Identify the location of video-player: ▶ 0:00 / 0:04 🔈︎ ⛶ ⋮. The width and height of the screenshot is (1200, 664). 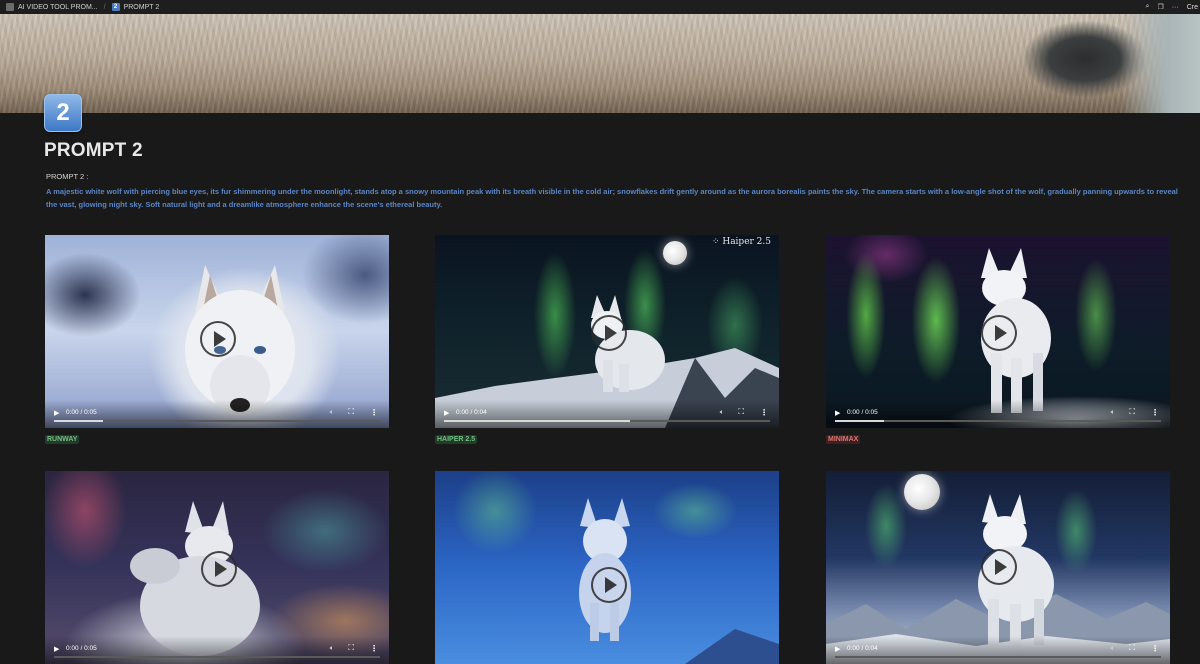
(998, 567).